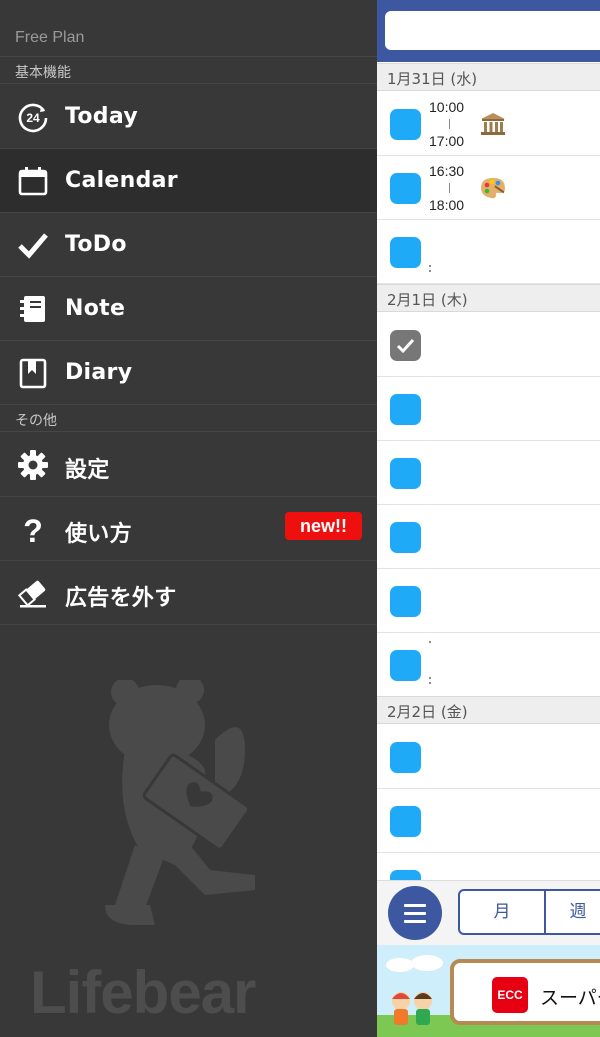 The width and height of the screenshot is (600, 1037). I want to click on event-row: 16:30 18:00, so click(488, 188).